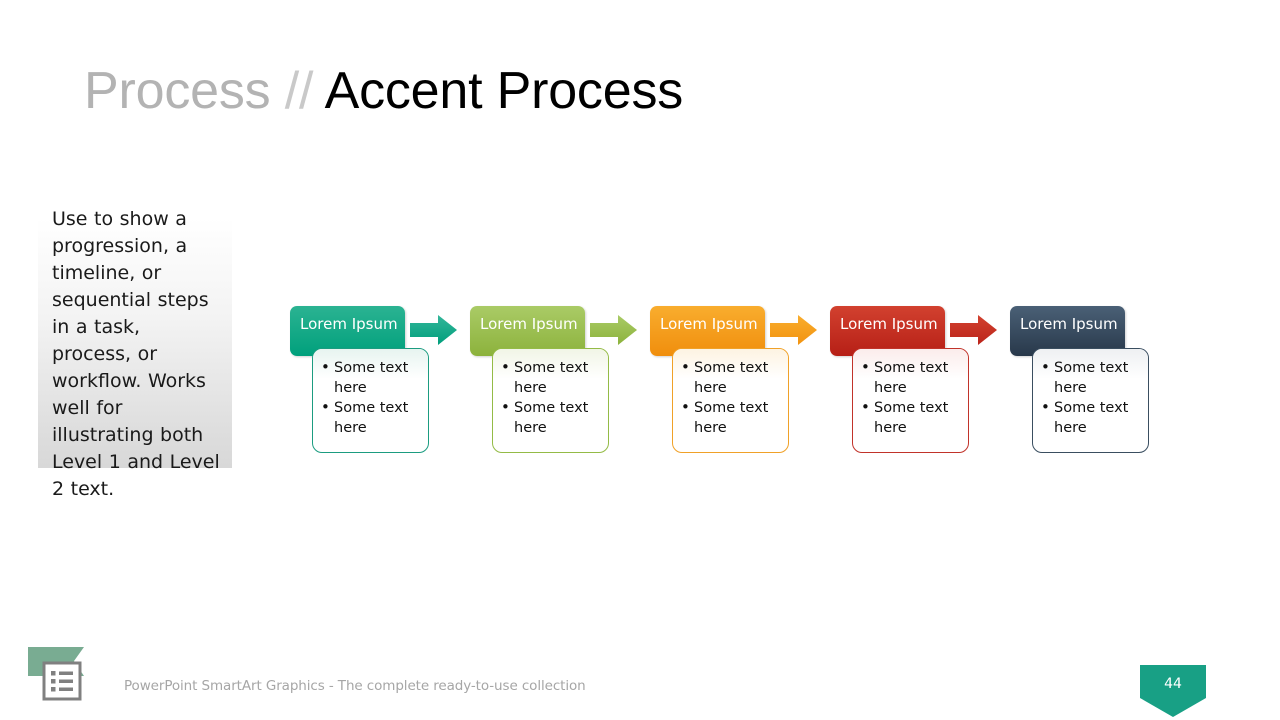 This screenshot has height=720, width=1280. Describe the element at coordinates (1173, 684) in the screenshot. I see `page-number: 44` at that location.